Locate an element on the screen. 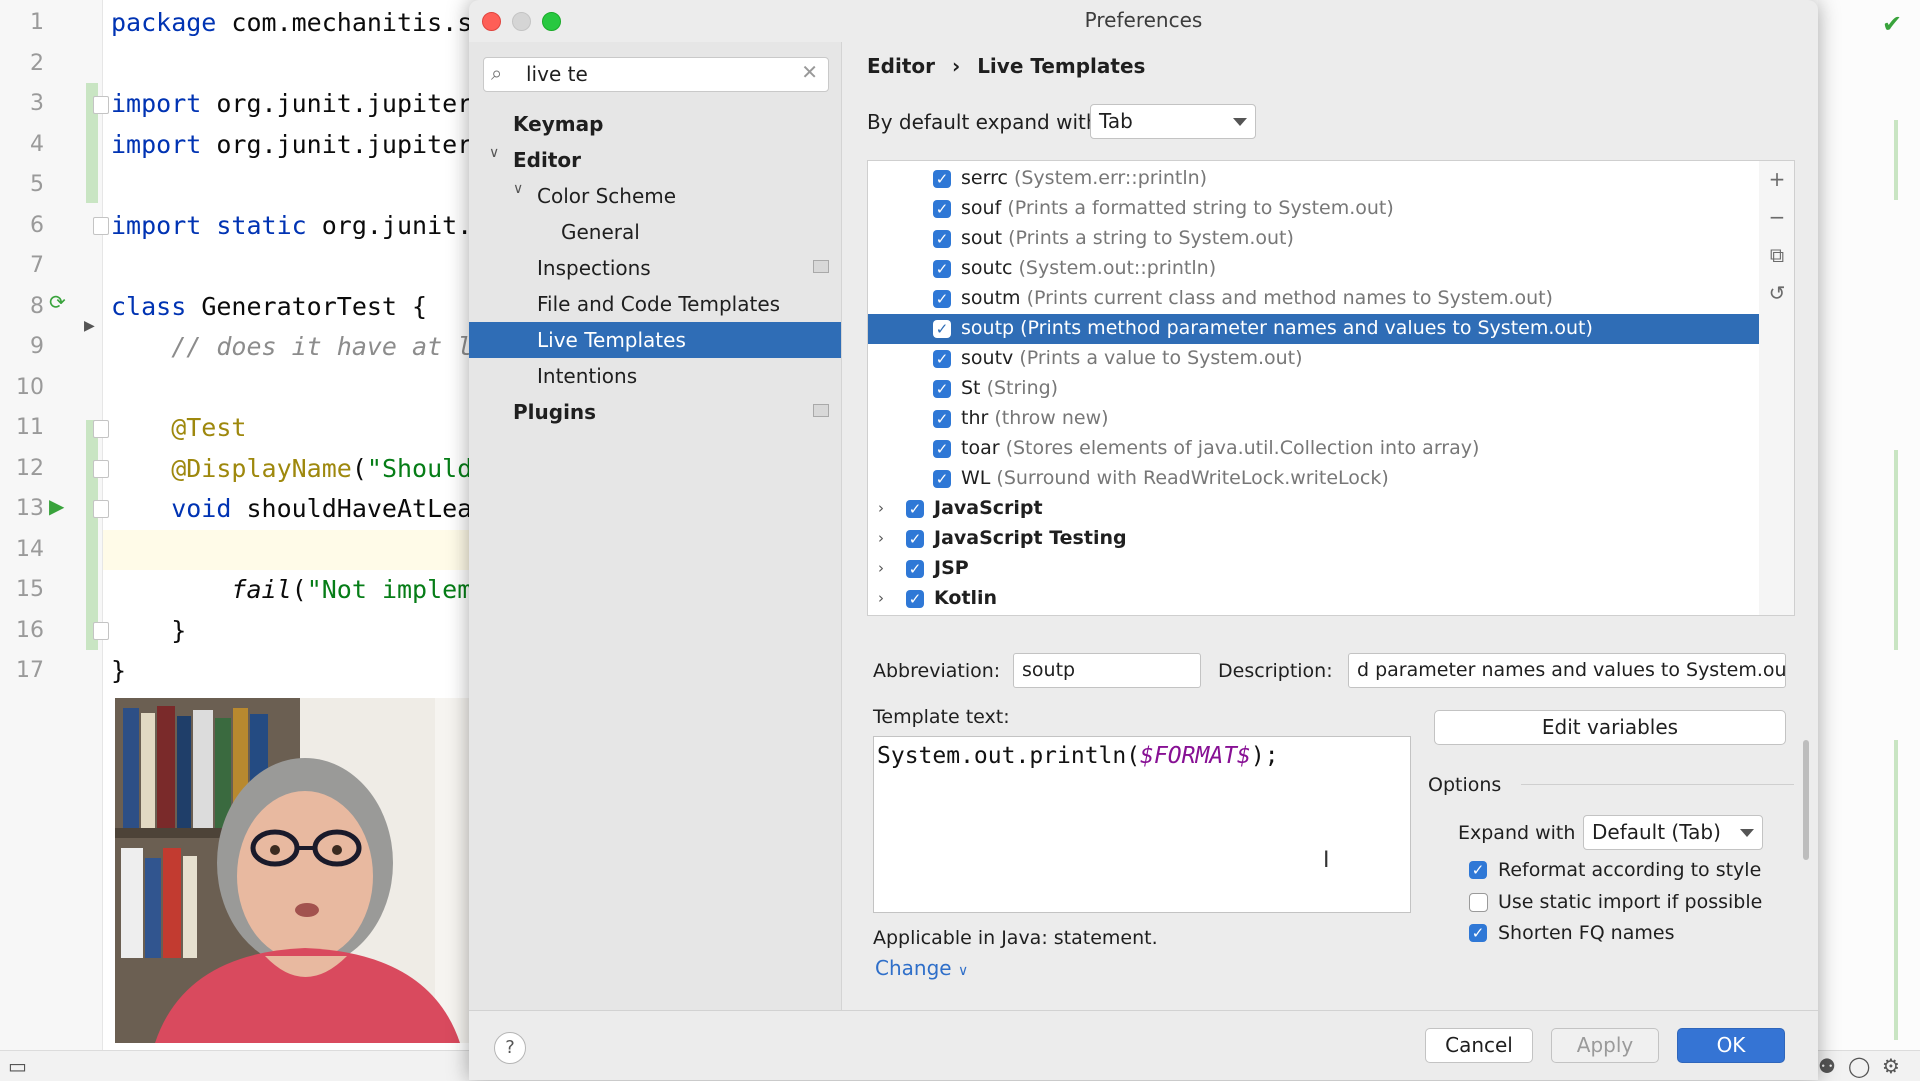 This screenshot has height=1081, width=1920. template-group-row: › ✓ JavaScript is located at coordinates (1314, 509).